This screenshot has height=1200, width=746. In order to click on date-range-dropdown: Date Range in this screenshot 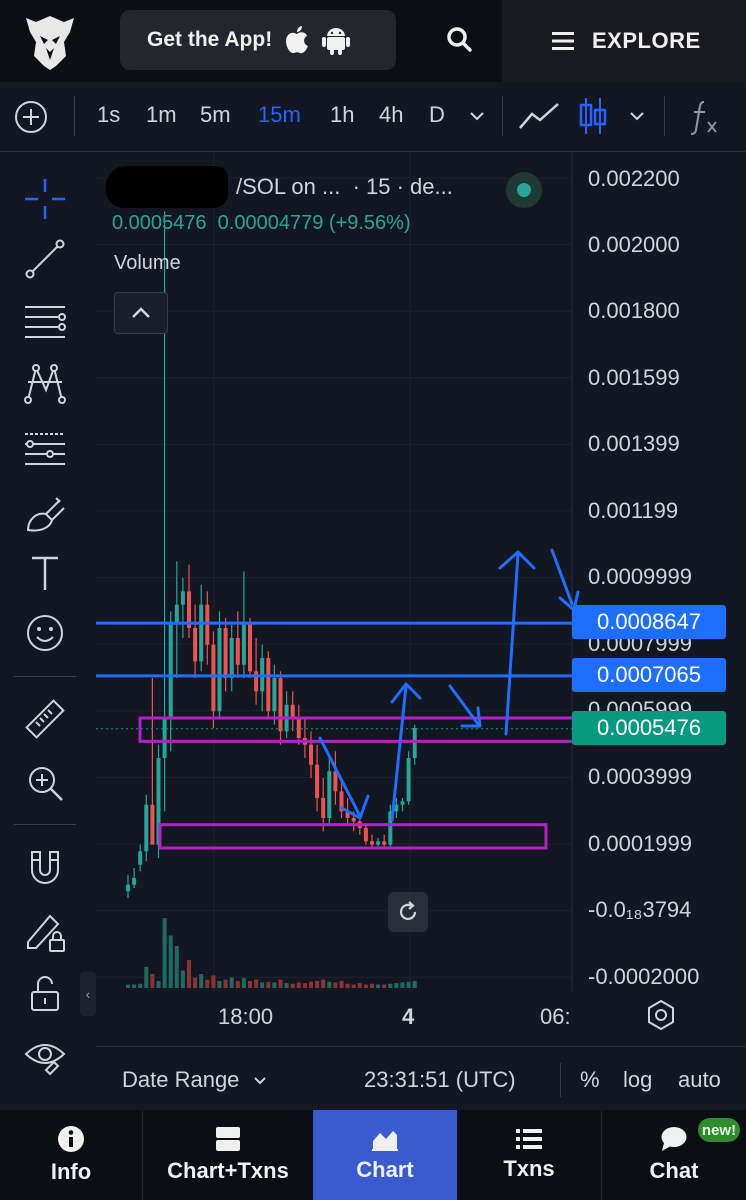, I will do `click(195, 1080)`.